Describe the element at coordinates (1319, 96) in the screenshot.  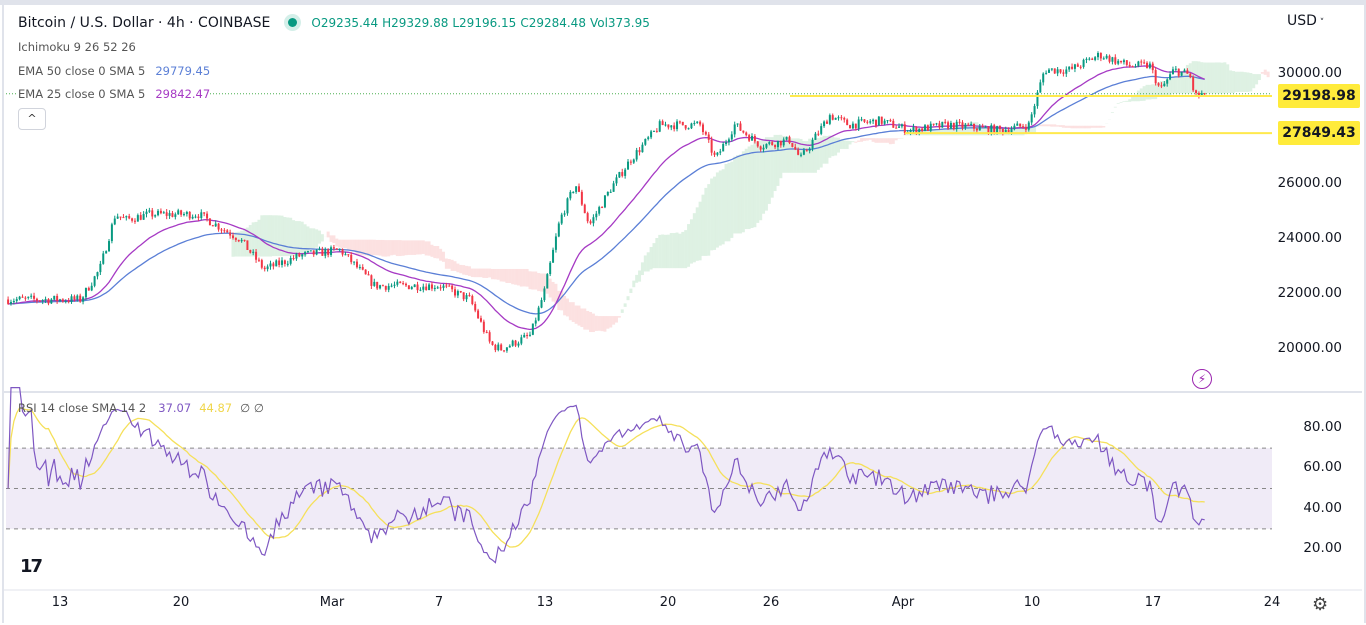
I see `price-level-tag: 29198.98` at that location.